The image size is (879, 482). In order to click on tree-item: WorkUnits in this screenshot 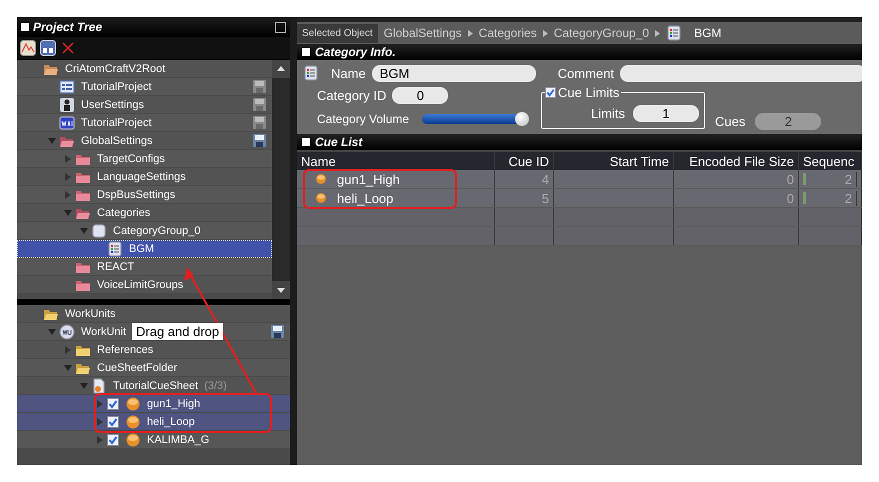, I will do `click(153, 314)`.